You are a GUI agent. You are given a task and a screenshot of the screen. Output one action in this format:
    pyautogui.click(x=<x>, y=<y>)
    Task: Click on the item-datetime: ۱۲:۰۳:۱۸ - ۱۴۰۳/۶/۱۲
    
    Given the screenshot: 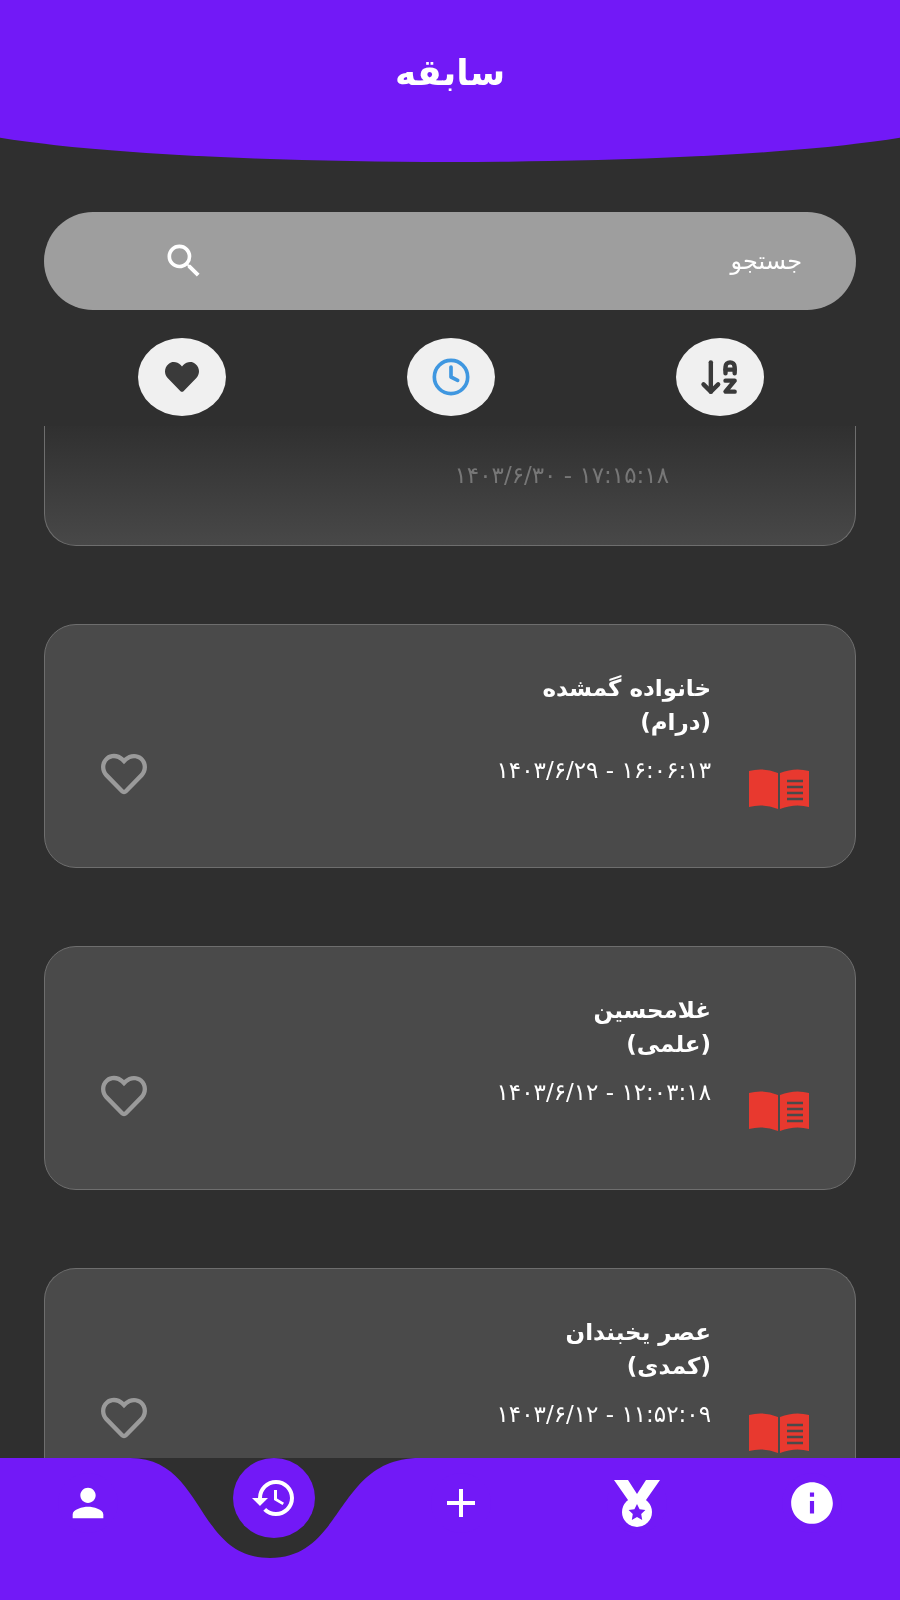 What is the action you would take?
    pyautogui.click(x=603, y=1092)
    